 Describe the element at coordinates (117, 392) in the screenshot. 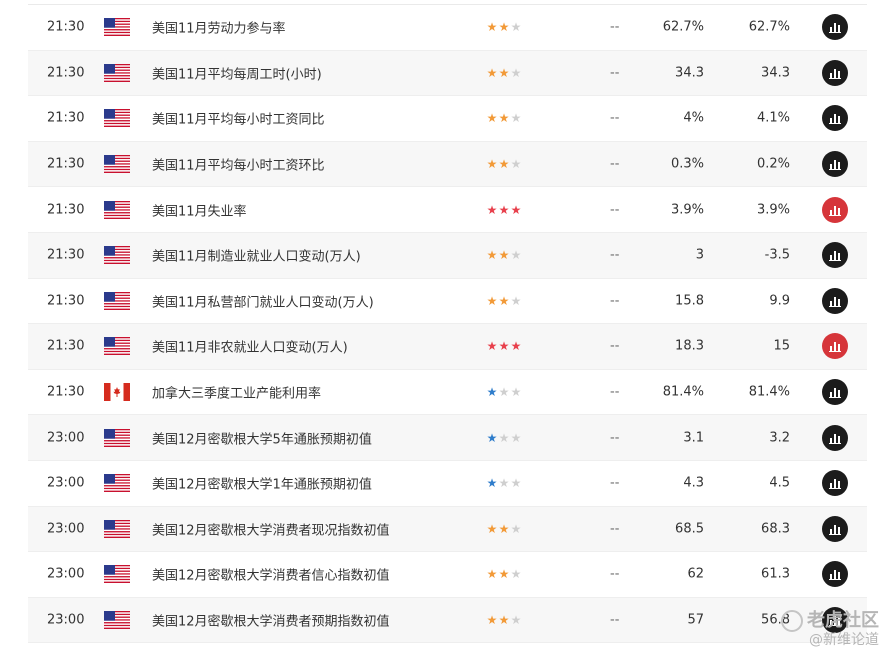

I see `canada-flag-icon` at that location.